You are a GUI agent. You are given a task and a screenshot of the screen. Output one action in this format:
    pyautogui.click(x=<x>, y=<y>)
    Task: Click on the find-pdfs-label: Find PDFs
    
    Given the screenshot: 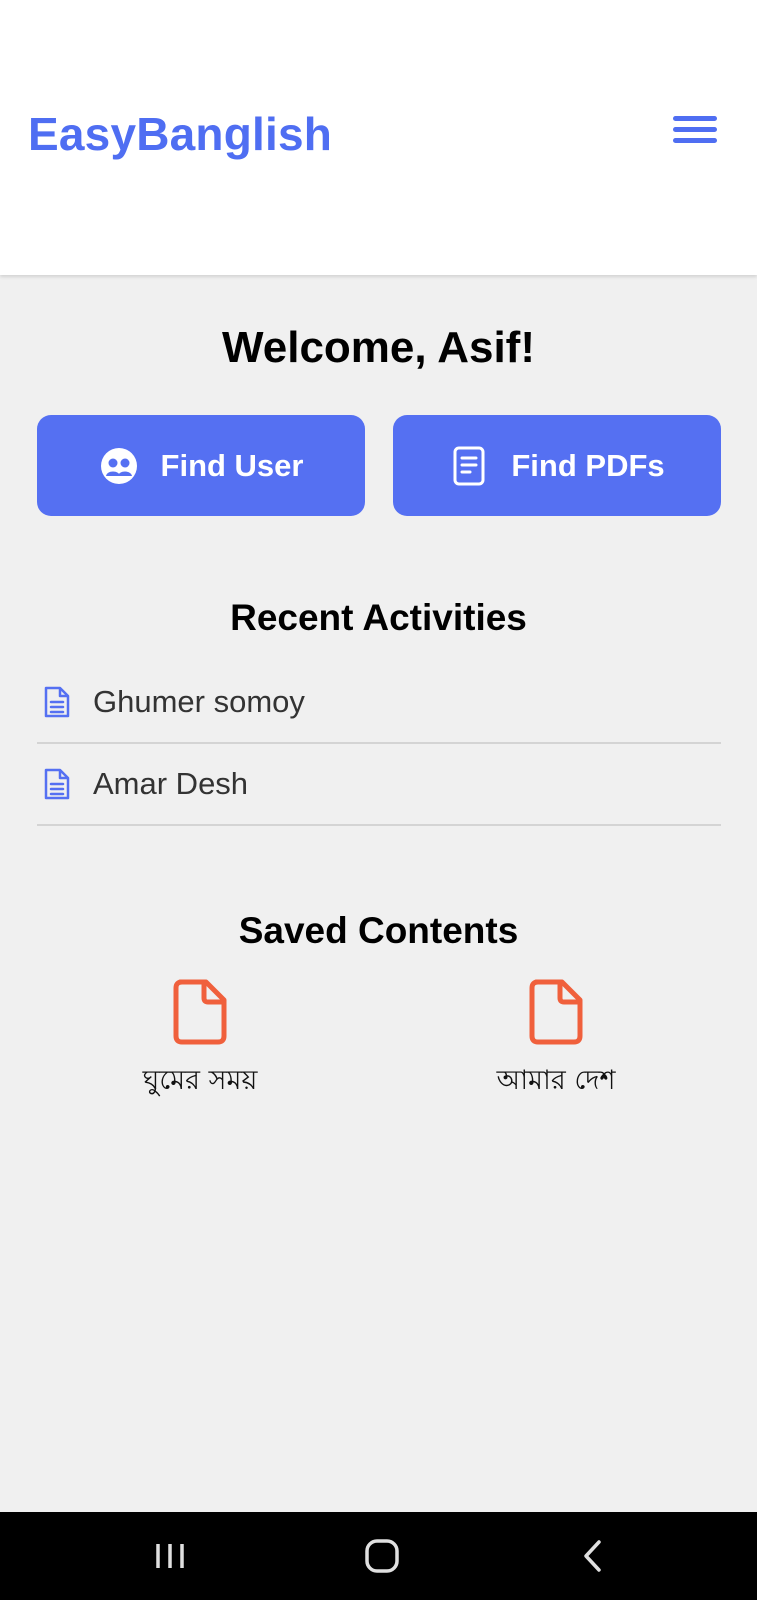 What is the action you would take?
    pyautogui.click(x=588, y=465)
    